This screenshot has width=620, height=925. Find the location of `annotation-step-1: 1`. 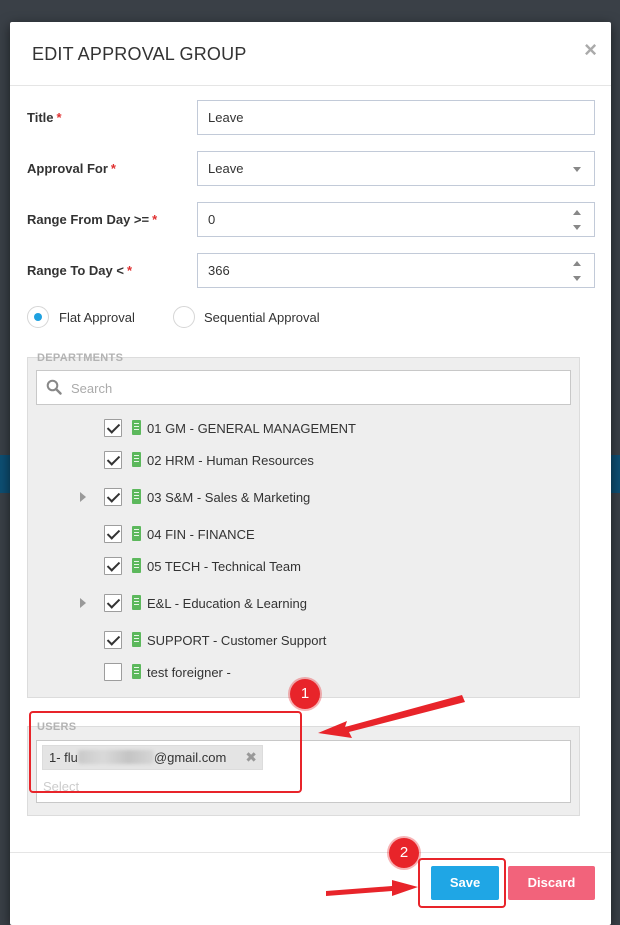

annotation-step-1: 1 is located at coordinates (305, 694).